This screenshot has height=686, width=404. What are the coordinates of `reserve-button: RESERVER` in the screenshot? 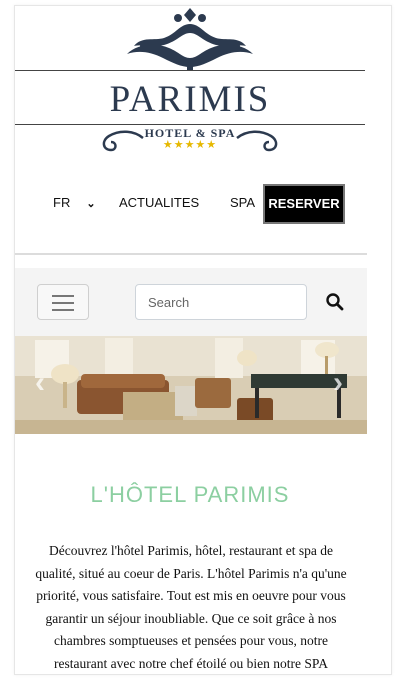 It's located at (304, 204).